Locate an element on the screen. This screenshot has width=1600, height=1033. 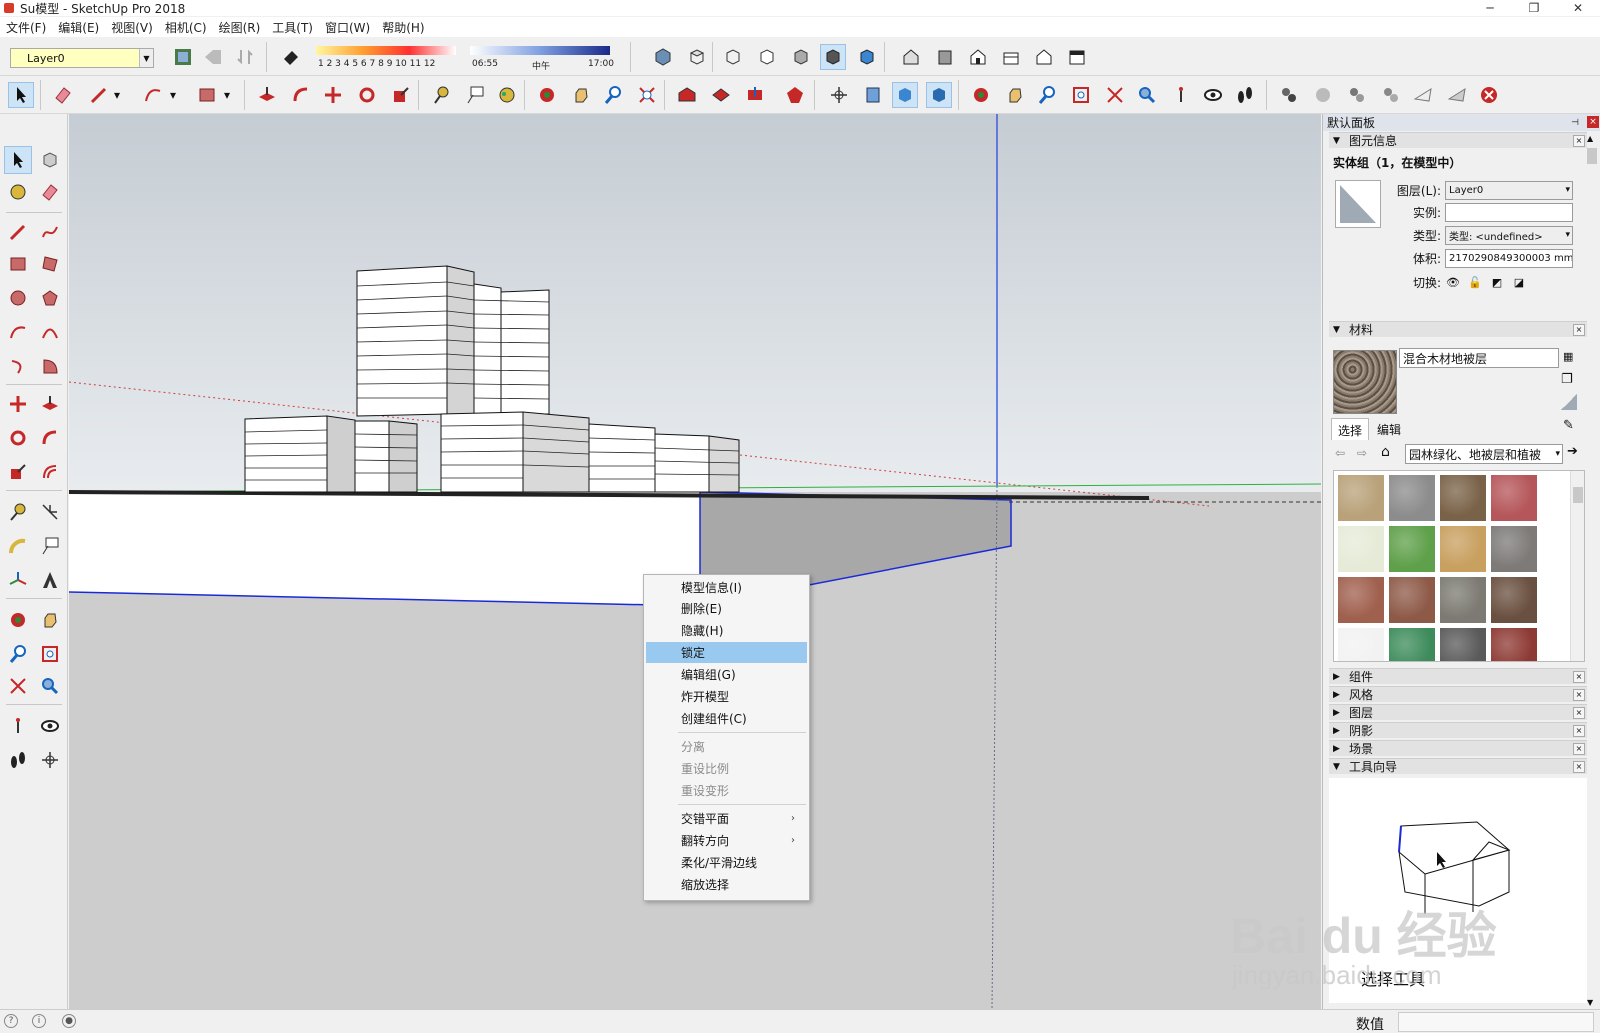
receive-shadows-icon: ◩ is located at coordinates (1497, 282).